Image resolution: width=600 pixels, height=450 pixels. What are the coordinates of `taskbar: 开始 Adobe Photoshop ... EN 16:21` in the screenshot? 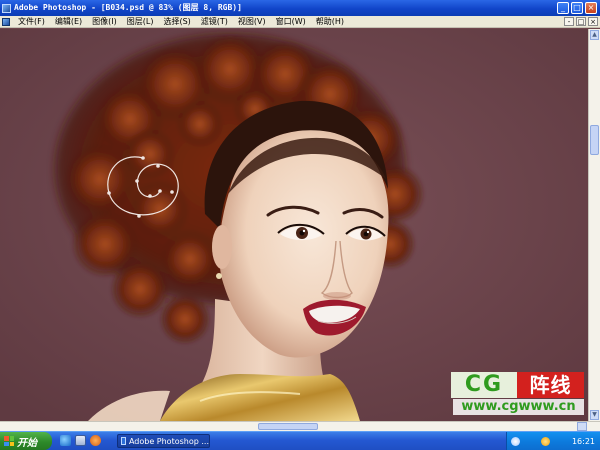 It's located at (300, 440).